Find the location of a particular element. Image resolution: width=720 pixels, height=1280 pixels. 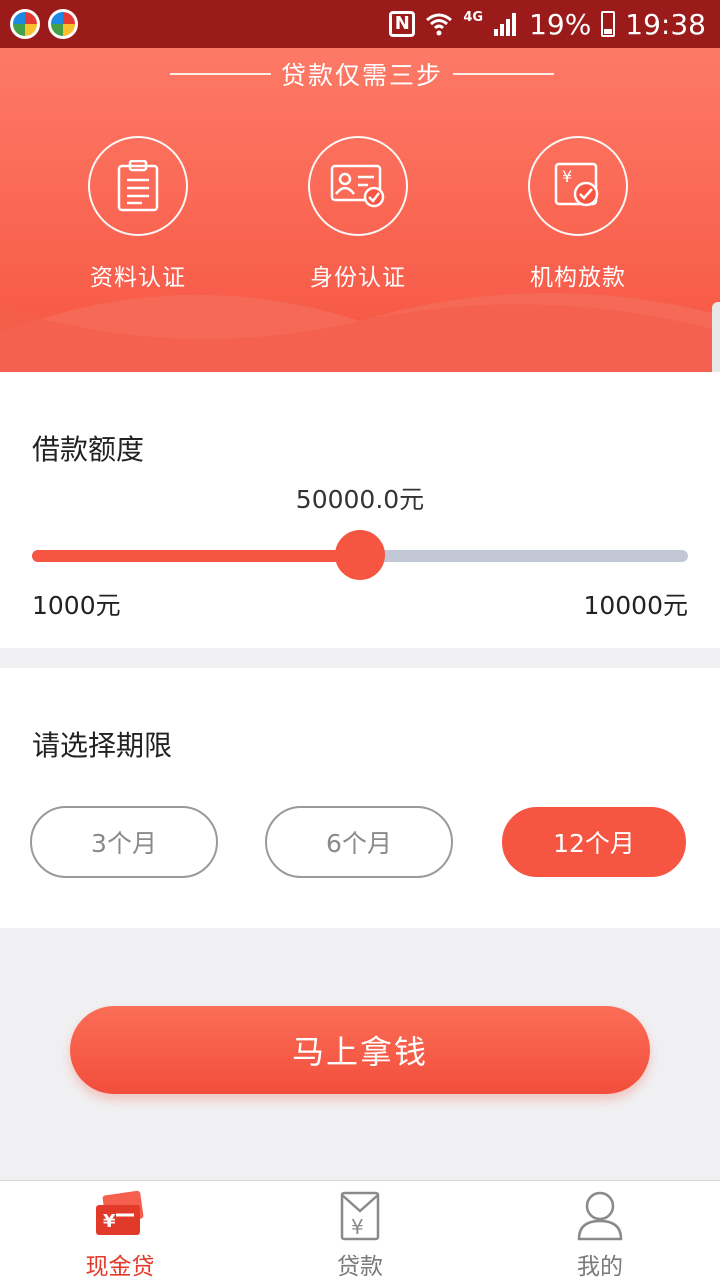

get-money-button: 马上拿钱 is located at coordinates (360, 1050).